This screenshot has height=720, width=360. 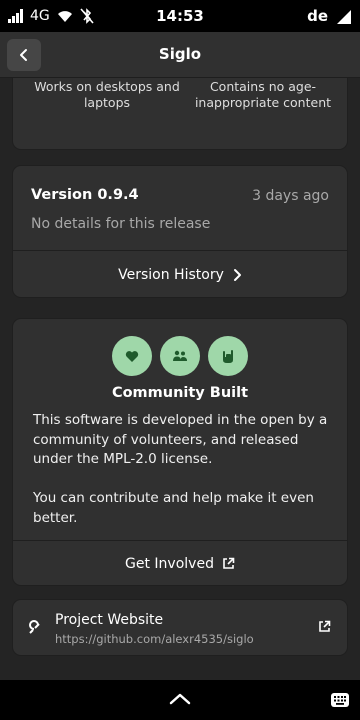 I want to click on people-icon, so click(x=180, y=355).